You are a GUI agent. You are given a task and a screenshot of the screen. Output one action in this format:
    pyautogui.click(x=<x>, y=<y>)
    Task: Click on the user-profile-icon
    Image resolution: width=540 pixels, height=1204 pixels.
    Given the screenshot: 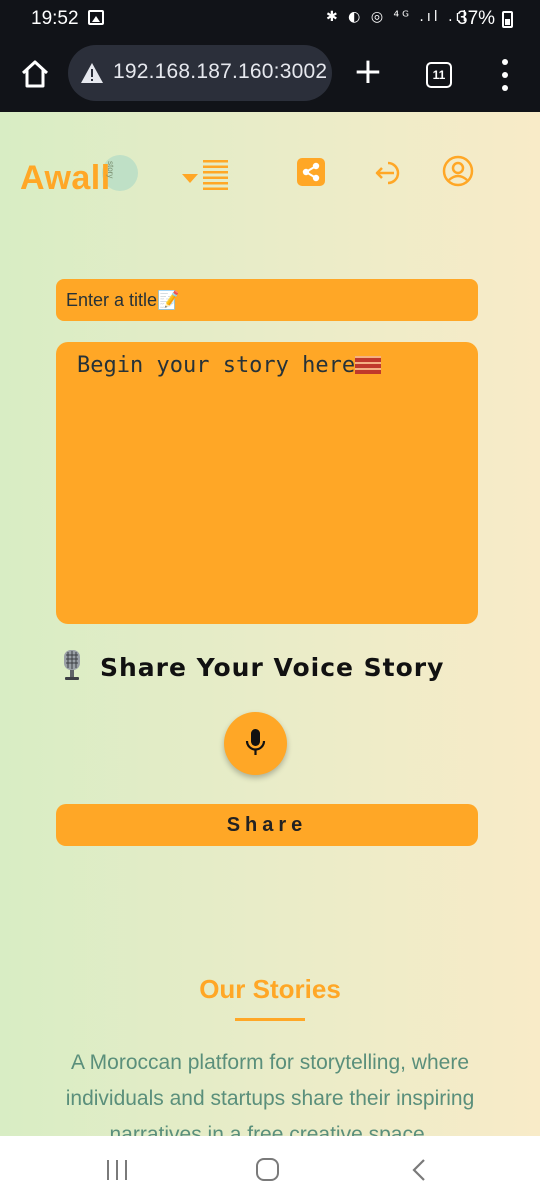 What is the action you would take?
    pyautogui.click(x=458, y=171)
    